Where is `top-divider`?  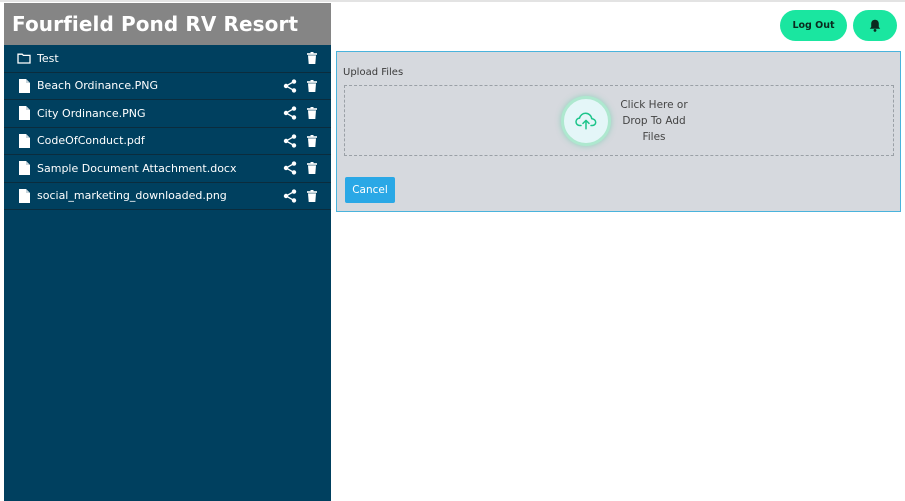 top-divider is located at coordinates (452, 1).